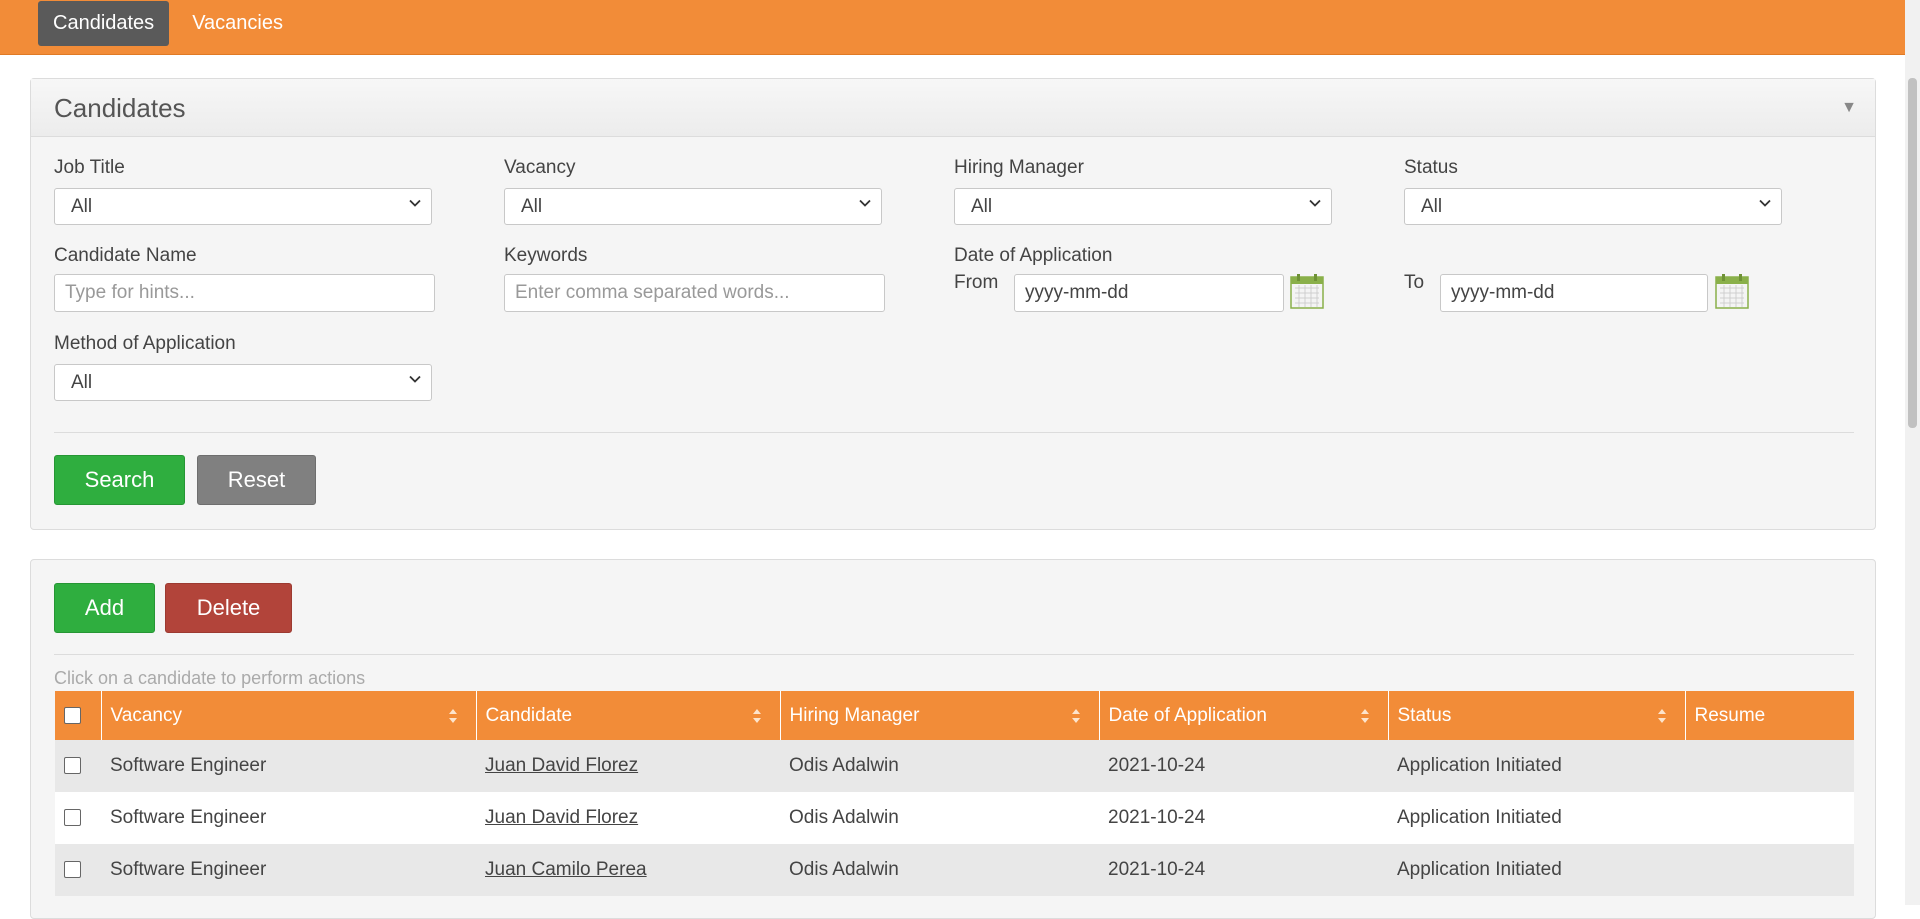 Image resolution: width=1920 pixels, height=919 pixels. What do you see at coordinates (1143, 206) in the screenshot?
I see `hiring-manager-select: All` at bounding box center [1143, 206].